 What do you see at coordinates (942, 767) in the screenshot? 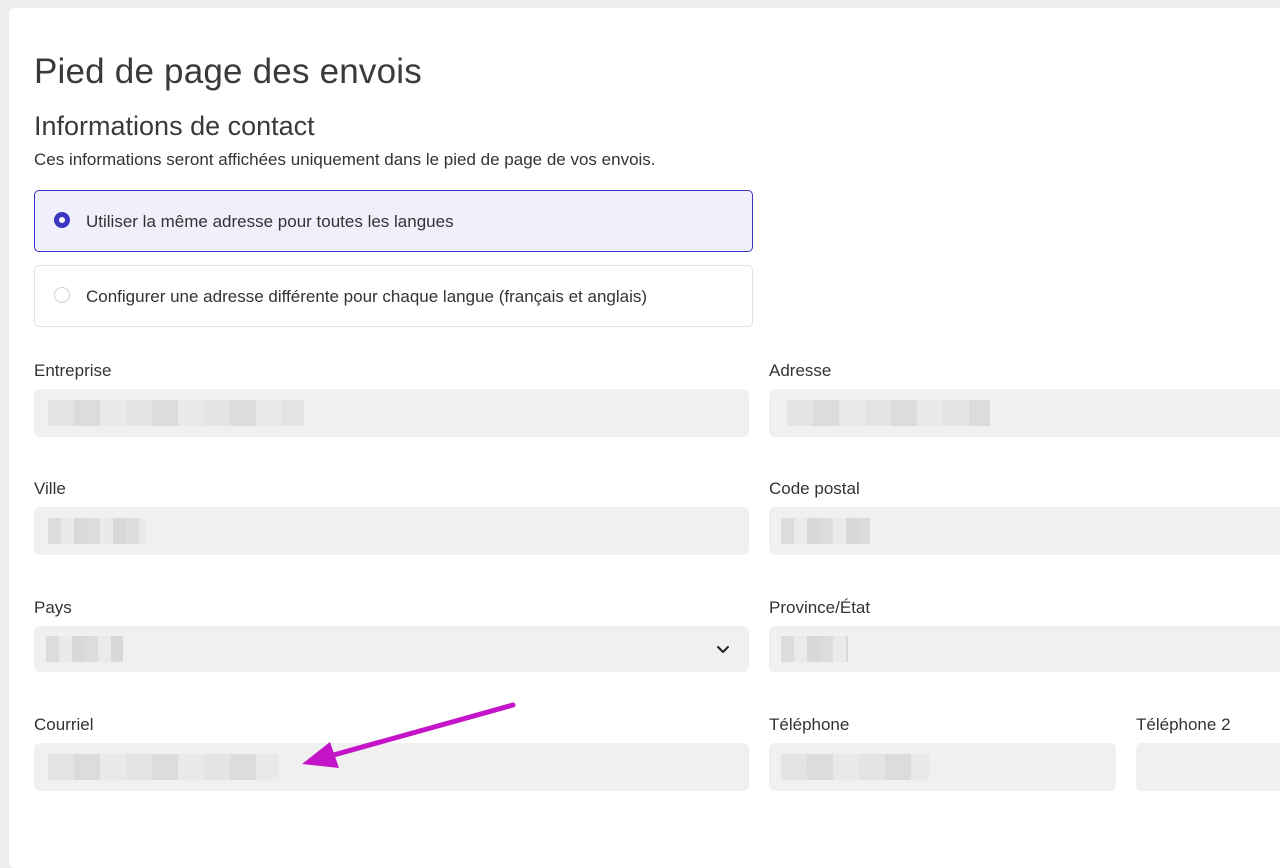
I see `phone-input` at bounding box center [942, 767].